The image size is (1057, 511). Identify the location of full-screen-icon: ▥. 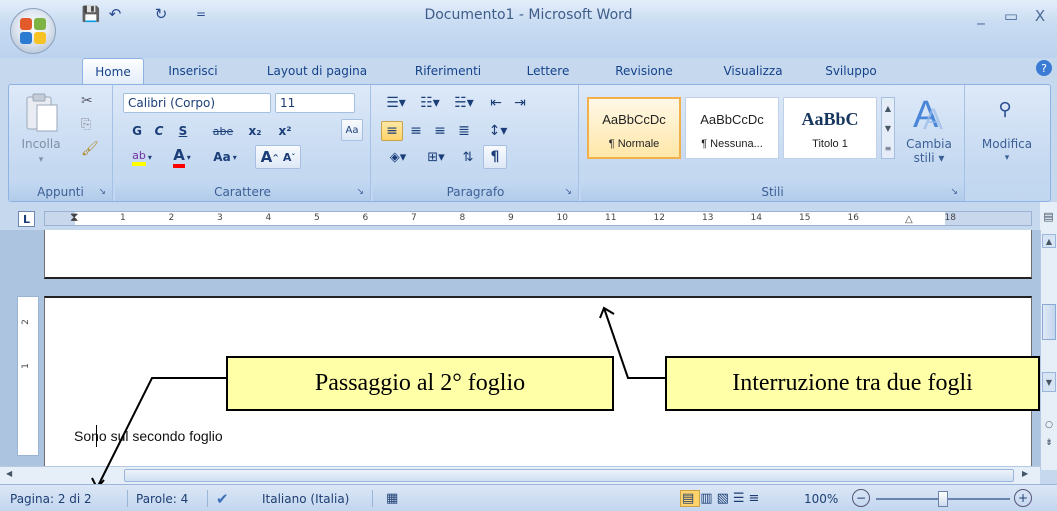
(708, 498).